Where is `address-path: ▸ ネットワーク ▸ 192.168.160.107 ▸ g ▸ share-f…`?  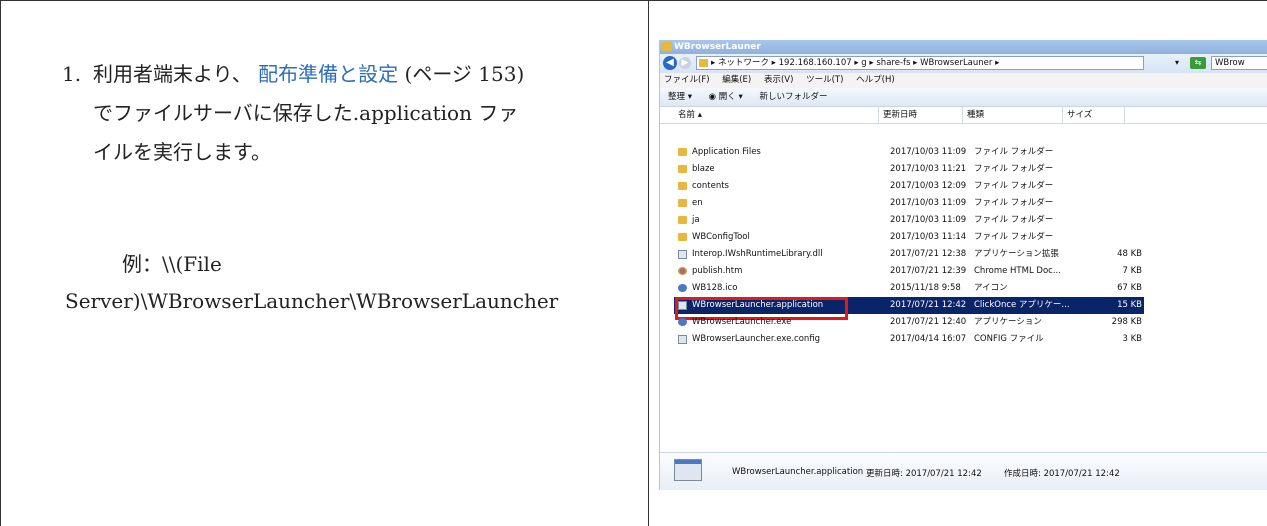
address-path: ▸ ネットワーク ▸ 192.168.160.107 ▸ g ▸ share-f… is located at coordinates (855, 63).